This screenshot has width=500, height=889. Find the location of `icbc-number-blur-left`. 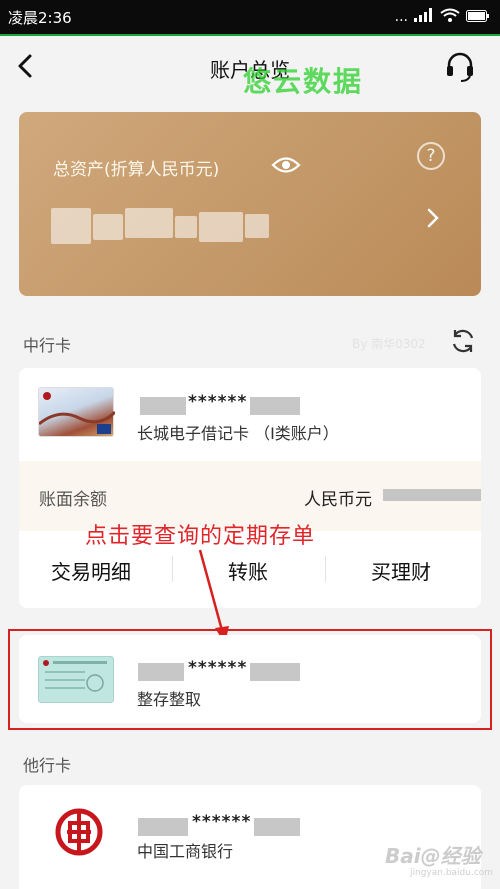

icbc-number-blur-left is located at coordinates (163, 827).